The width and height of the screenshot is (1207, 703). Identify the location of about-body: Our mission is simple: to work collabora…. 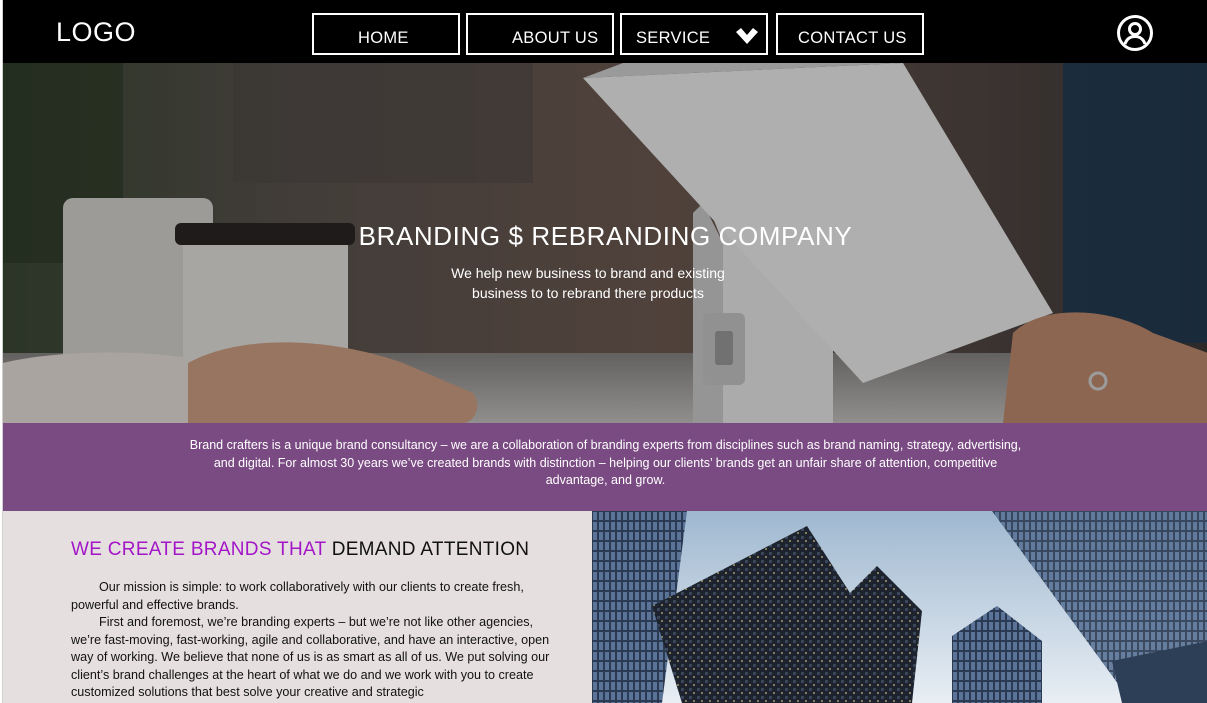
(316, 640).